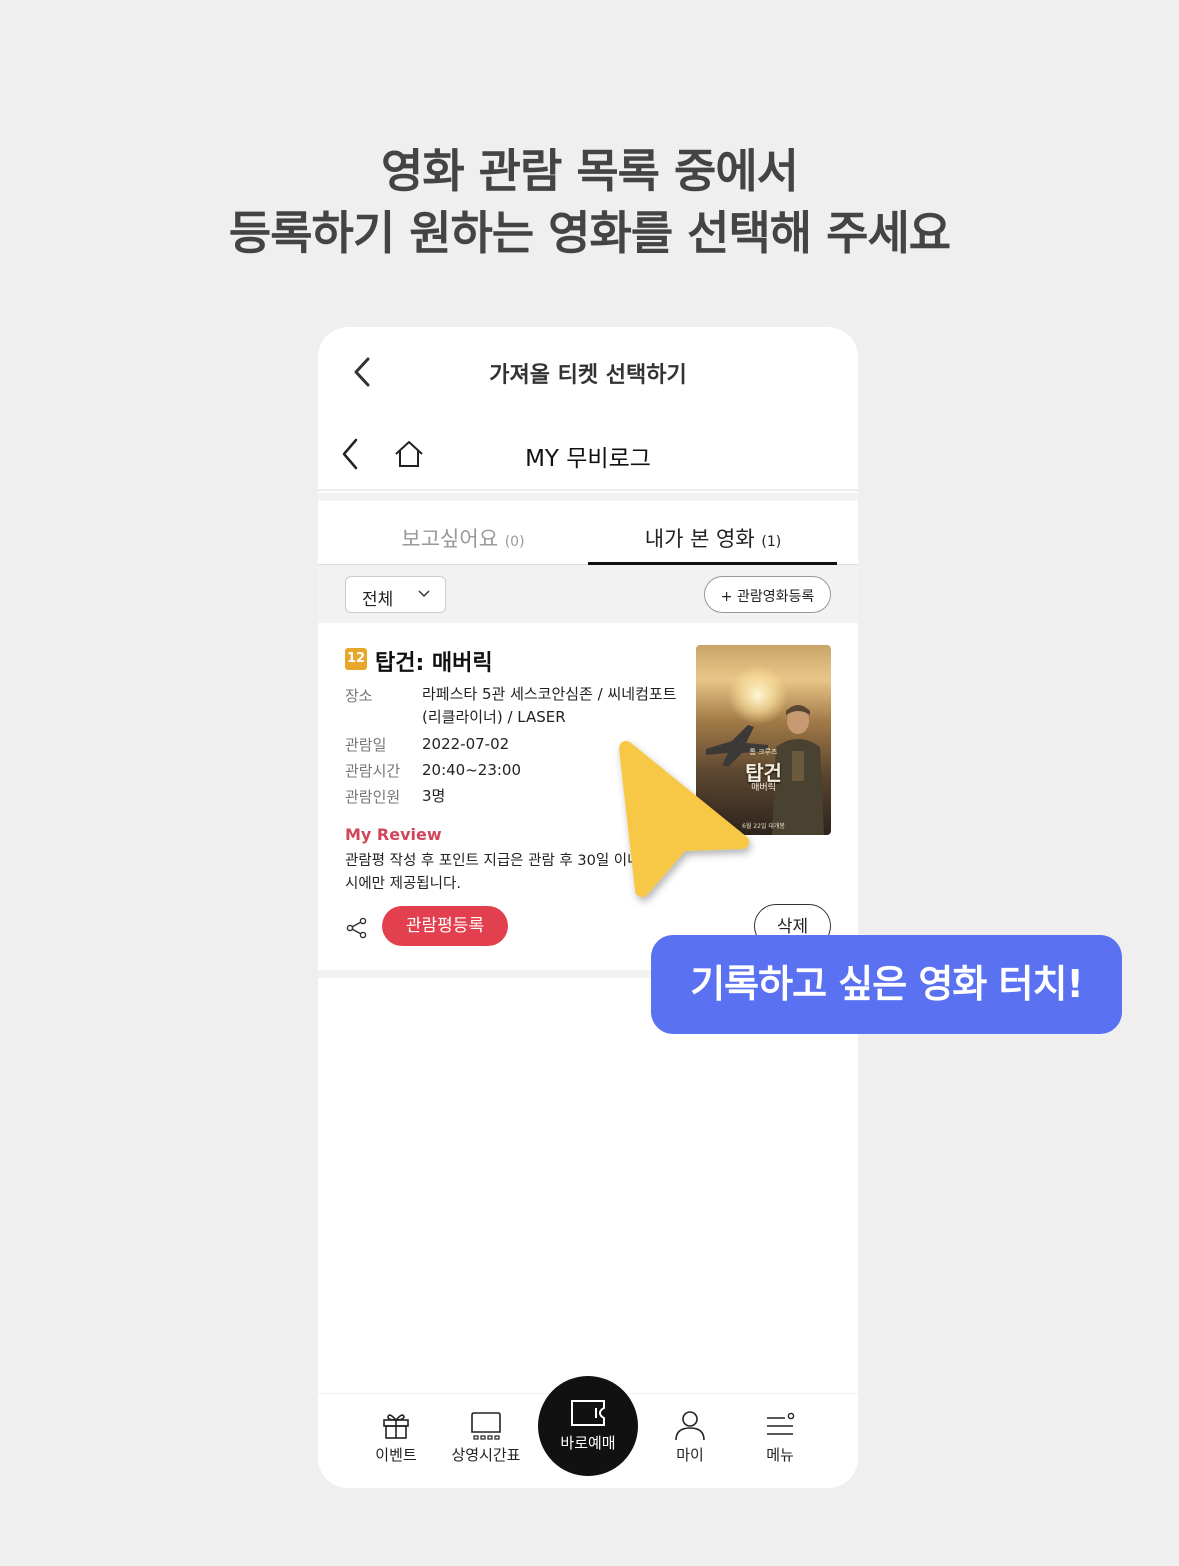  Describe the element at coordinates (588, 459) in the screenshot. I see `movielog-title: MY 무비로그` at that location.